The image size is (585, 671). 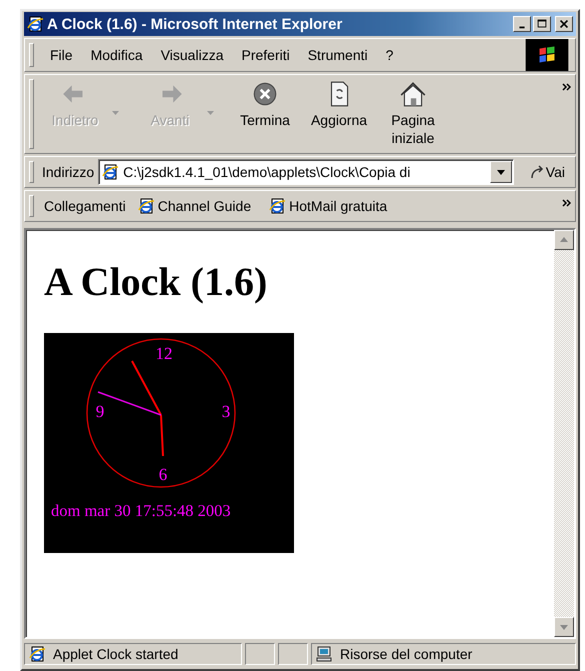 I want to click on clock-numeral: 3, so click(x=226, y=411).